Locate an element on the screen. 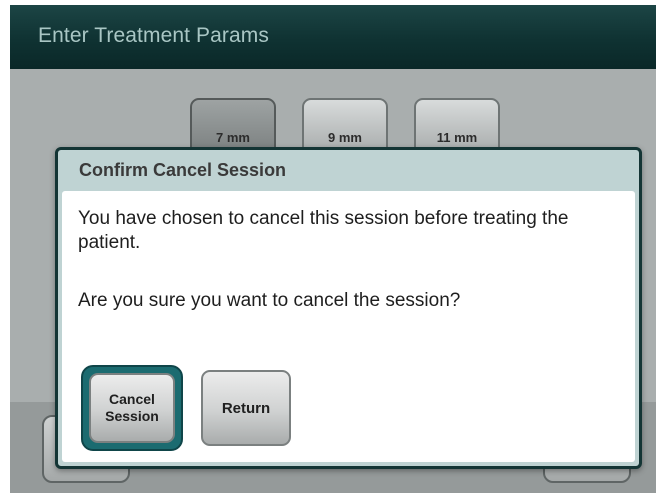 This screenshot has width=656, height=493. cancel-session-button: Cancel Session is located at coordinates (132, 408).